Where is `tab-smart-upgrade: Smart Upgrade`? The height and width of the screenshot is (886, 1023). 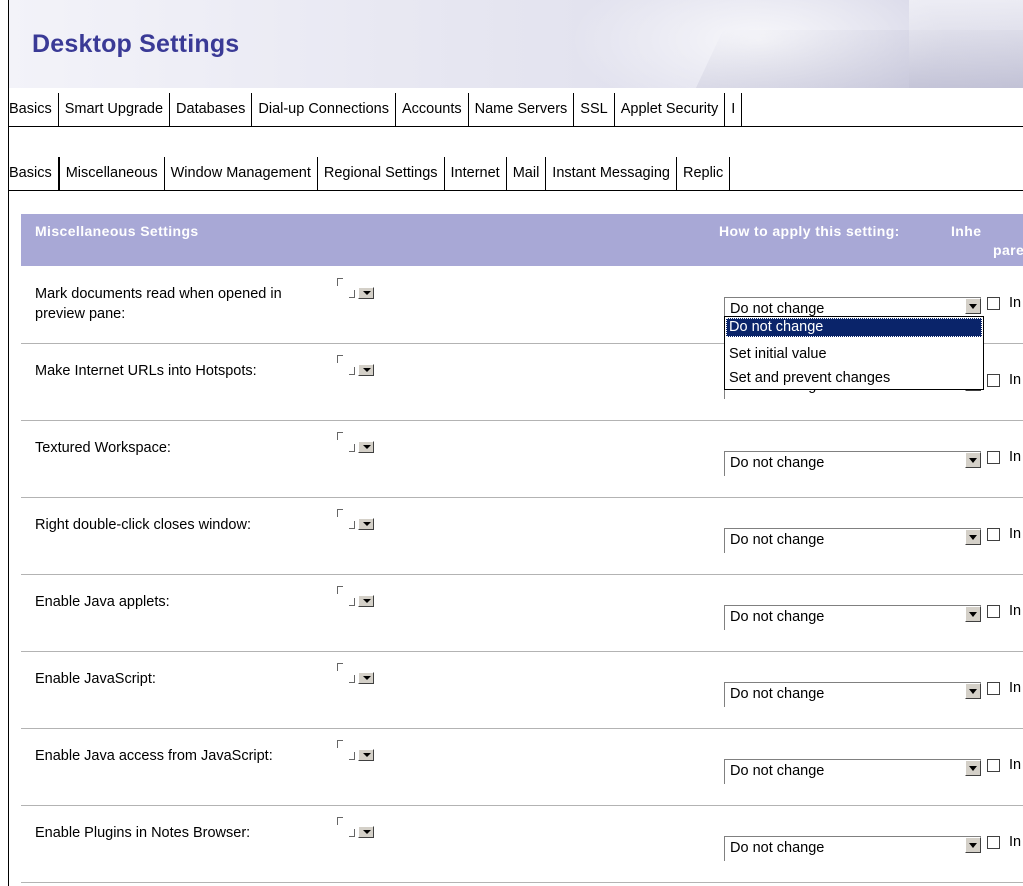 tab-smart-upgrade: Smart Upgrade is located at coordinates (115, 109).